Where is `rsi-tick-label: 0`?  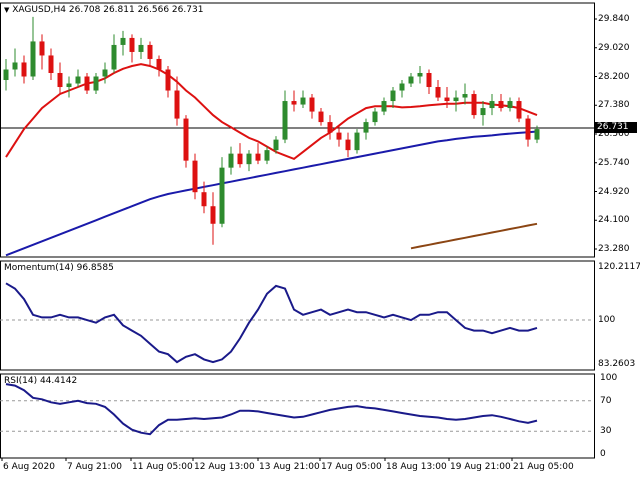 rsi-tick-label: 0 is located at coordinates (603, 454).